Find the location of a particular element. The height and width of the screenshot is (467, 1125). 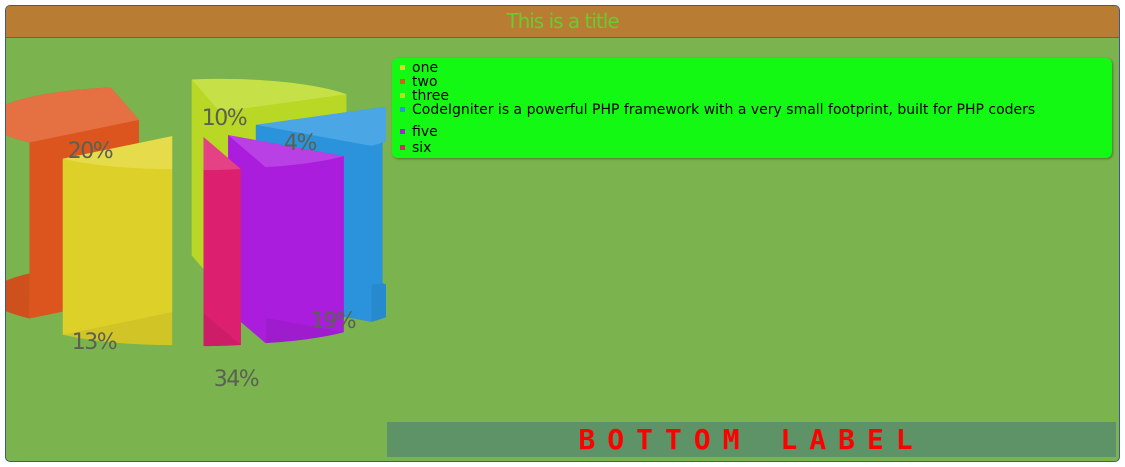

bottom-band: BOTTOM LABEL is located at coordinates (751, 439).